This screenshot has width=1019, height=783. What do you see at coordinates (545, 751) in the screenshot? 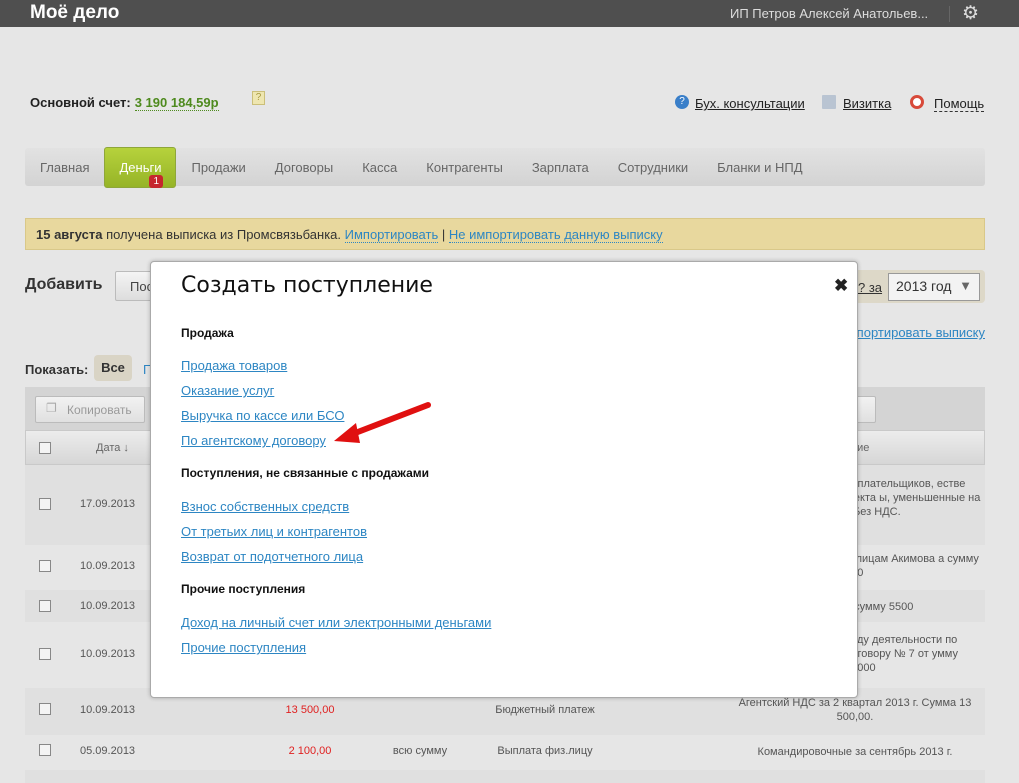
I see `row-type: Выплата физ.лицу` at bounding box center [545, 751].